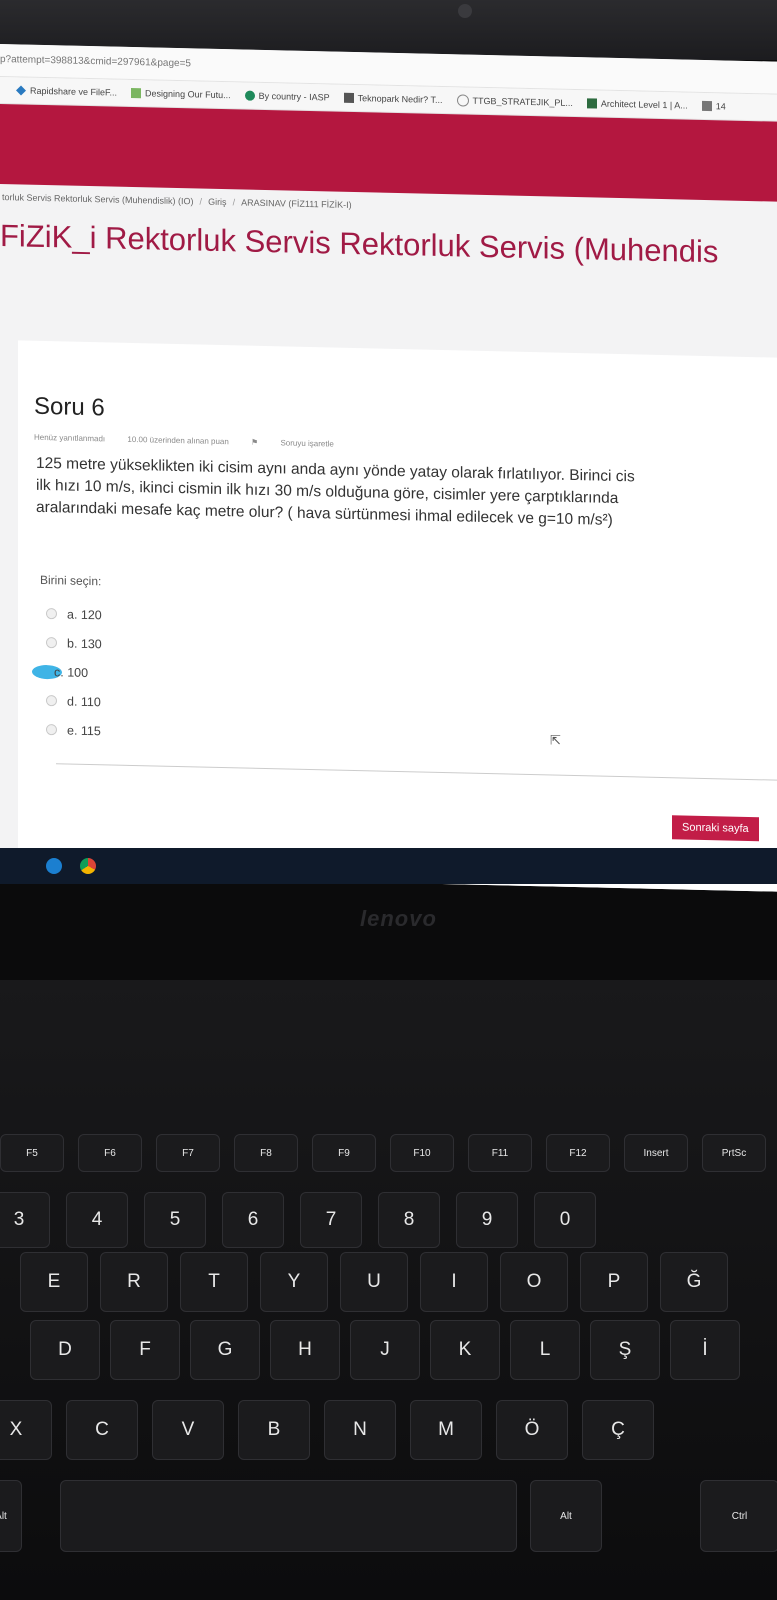 The image size is (777, 1600). Describe the element at coordinates (305, 1350) in the screenshot. I see `key-h: H` at that location.